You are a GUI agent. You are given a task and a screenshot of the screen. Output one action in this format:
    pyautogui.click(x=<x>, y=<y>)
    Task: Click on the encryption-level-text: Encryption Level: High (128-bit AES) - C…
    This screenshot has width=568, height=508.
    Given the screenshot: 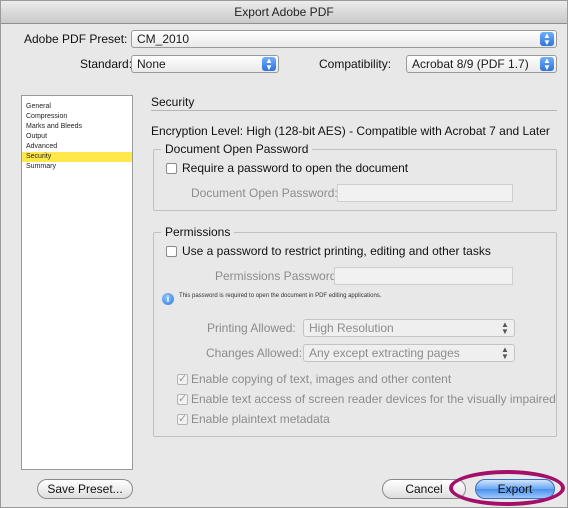 What is the action you would take?
    pyautogui.click(x=350, y=131)
    